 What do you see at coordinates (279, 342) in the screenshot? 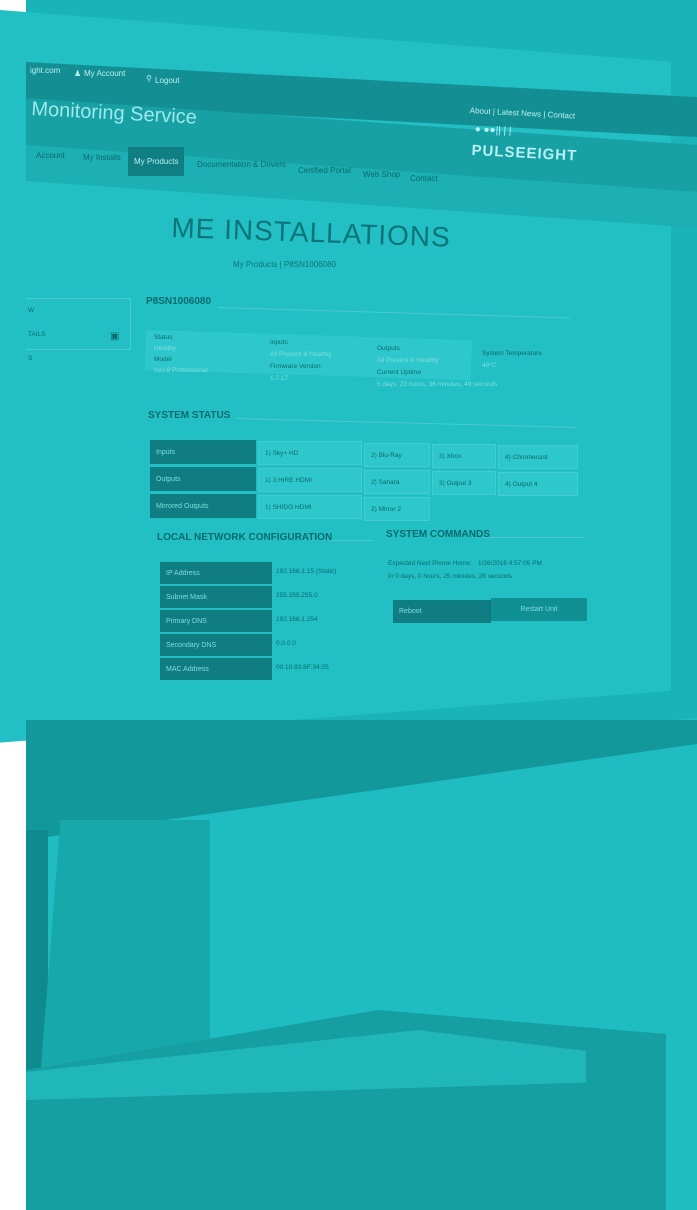
I see `inputs-label: Inputs` at bounding box center [279, 342].